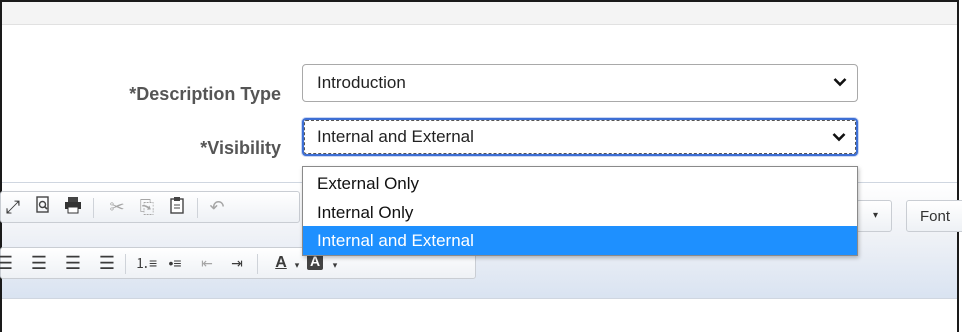 The width and height of the screenshot is (962, 332). I want to click on visibility-select: Internal and External, so click(580, 137).